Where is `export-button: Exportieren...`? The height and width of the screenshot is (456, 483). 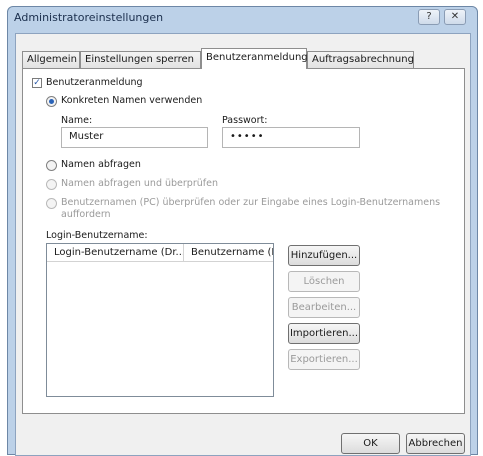 export-button: Exportieren... is located at coordinates (324, 359).